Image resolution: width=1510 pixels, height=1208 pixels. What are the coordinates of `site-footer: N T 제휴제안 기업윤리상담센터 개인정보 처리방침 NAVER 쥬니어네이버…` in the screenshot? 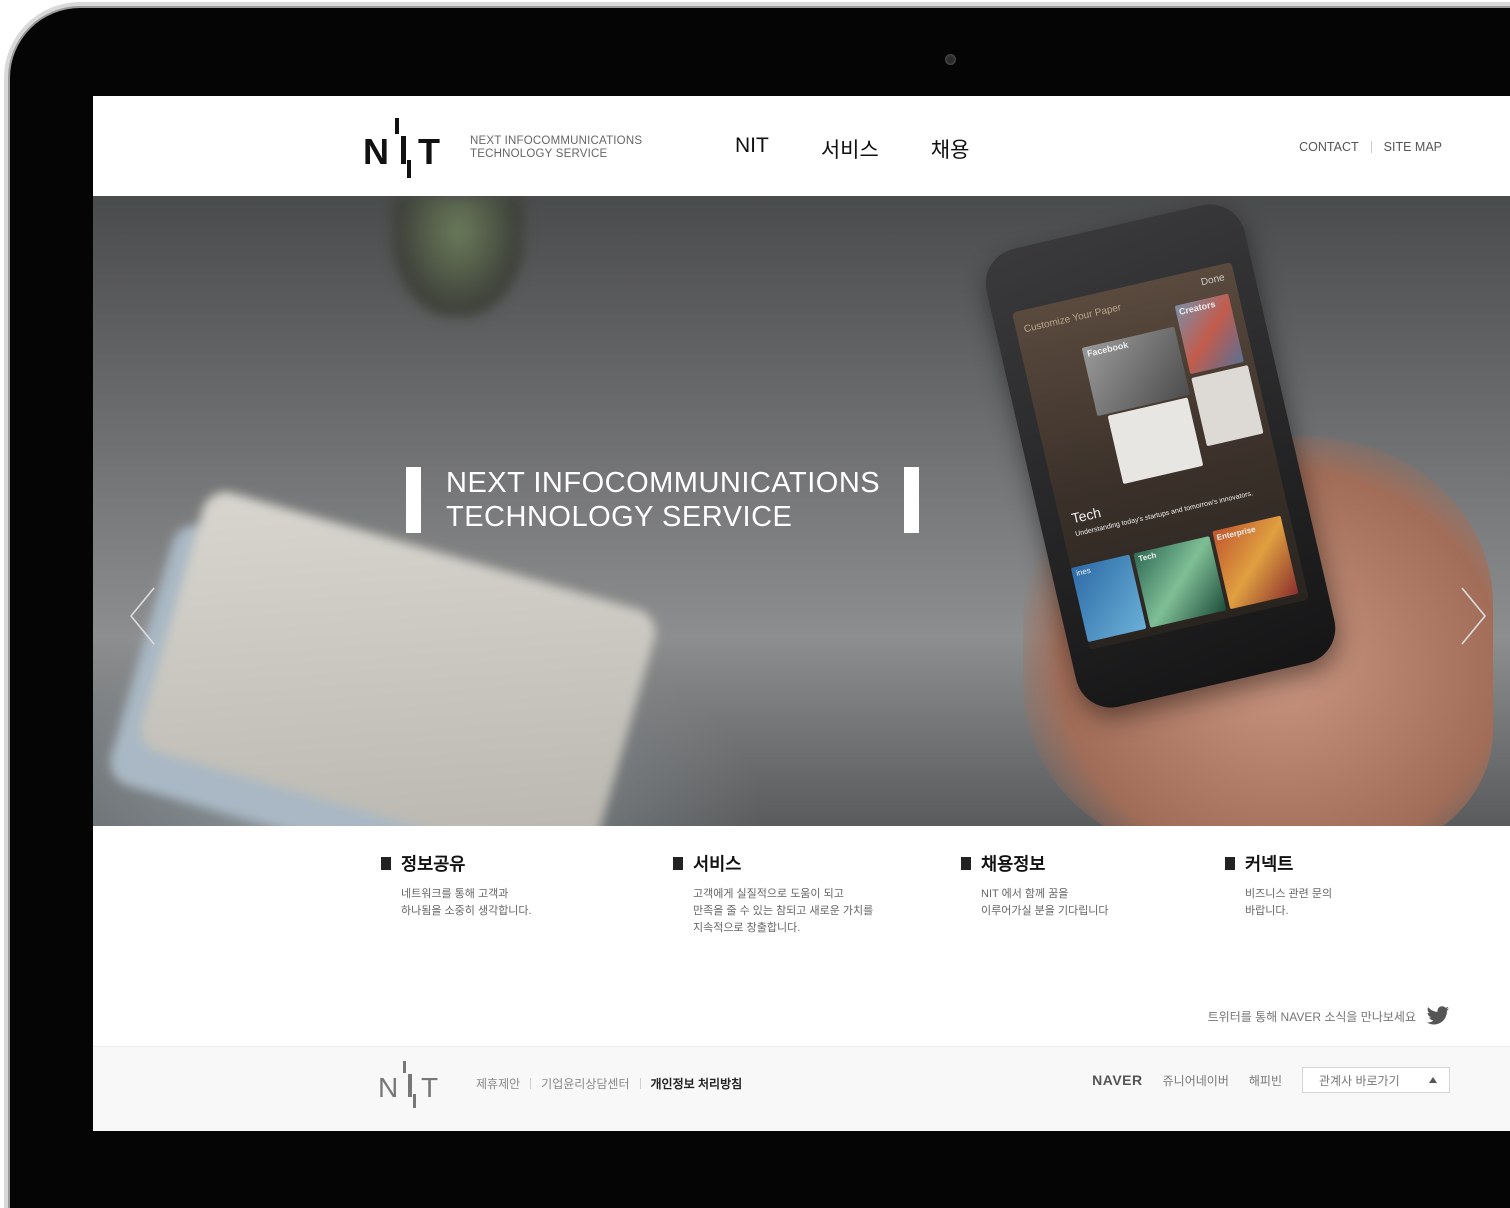 It's located at (801, 1088).